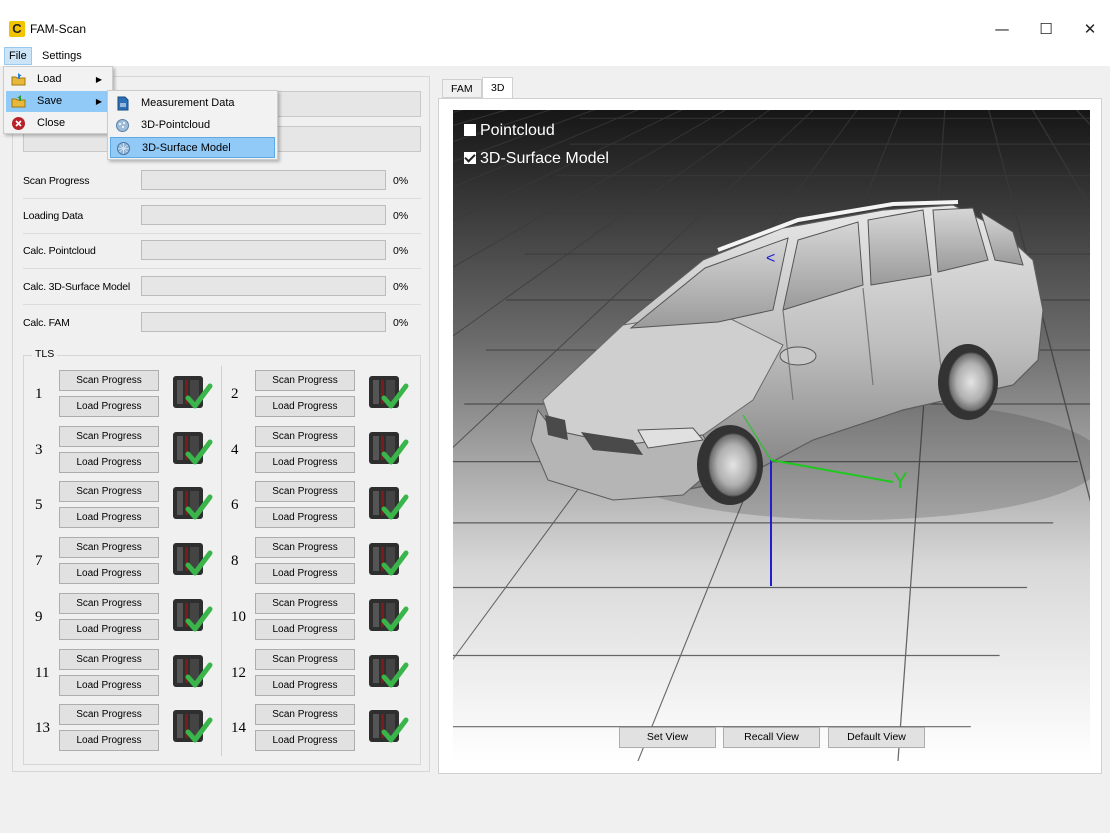  Describe the element at coordinates (45, 354) in the screenshot. I see `tls-group-title: TLS` at that location.